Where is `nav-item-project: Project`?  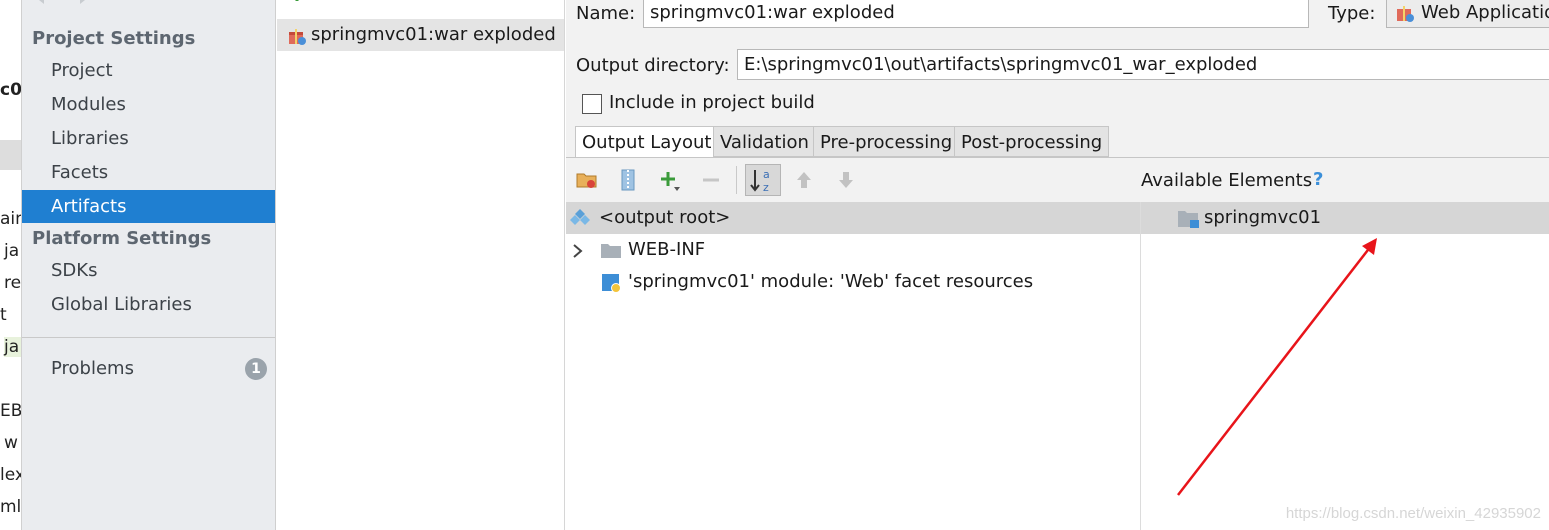
nav-item-project: Project is located at coordinates (148, 70).